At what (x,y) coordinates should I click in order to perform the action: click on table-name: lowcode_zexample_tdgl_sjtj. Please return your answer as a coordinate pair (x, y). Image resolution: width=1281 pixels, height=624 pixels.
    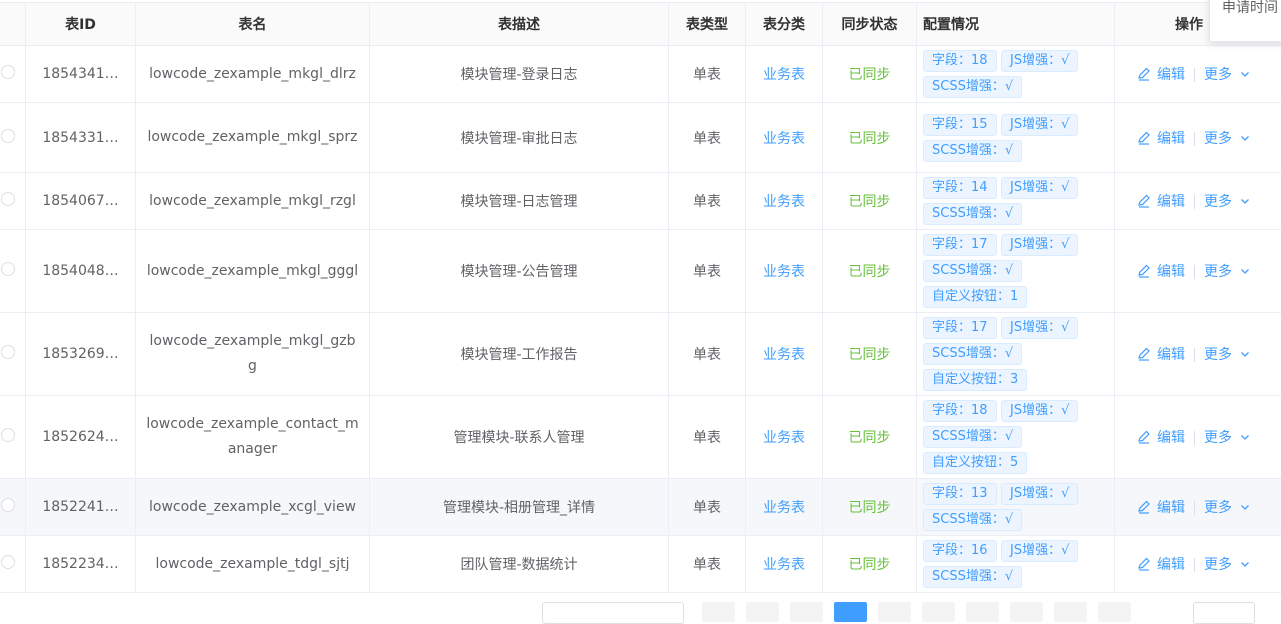
    Looking at the image, I should click on (252, 564).